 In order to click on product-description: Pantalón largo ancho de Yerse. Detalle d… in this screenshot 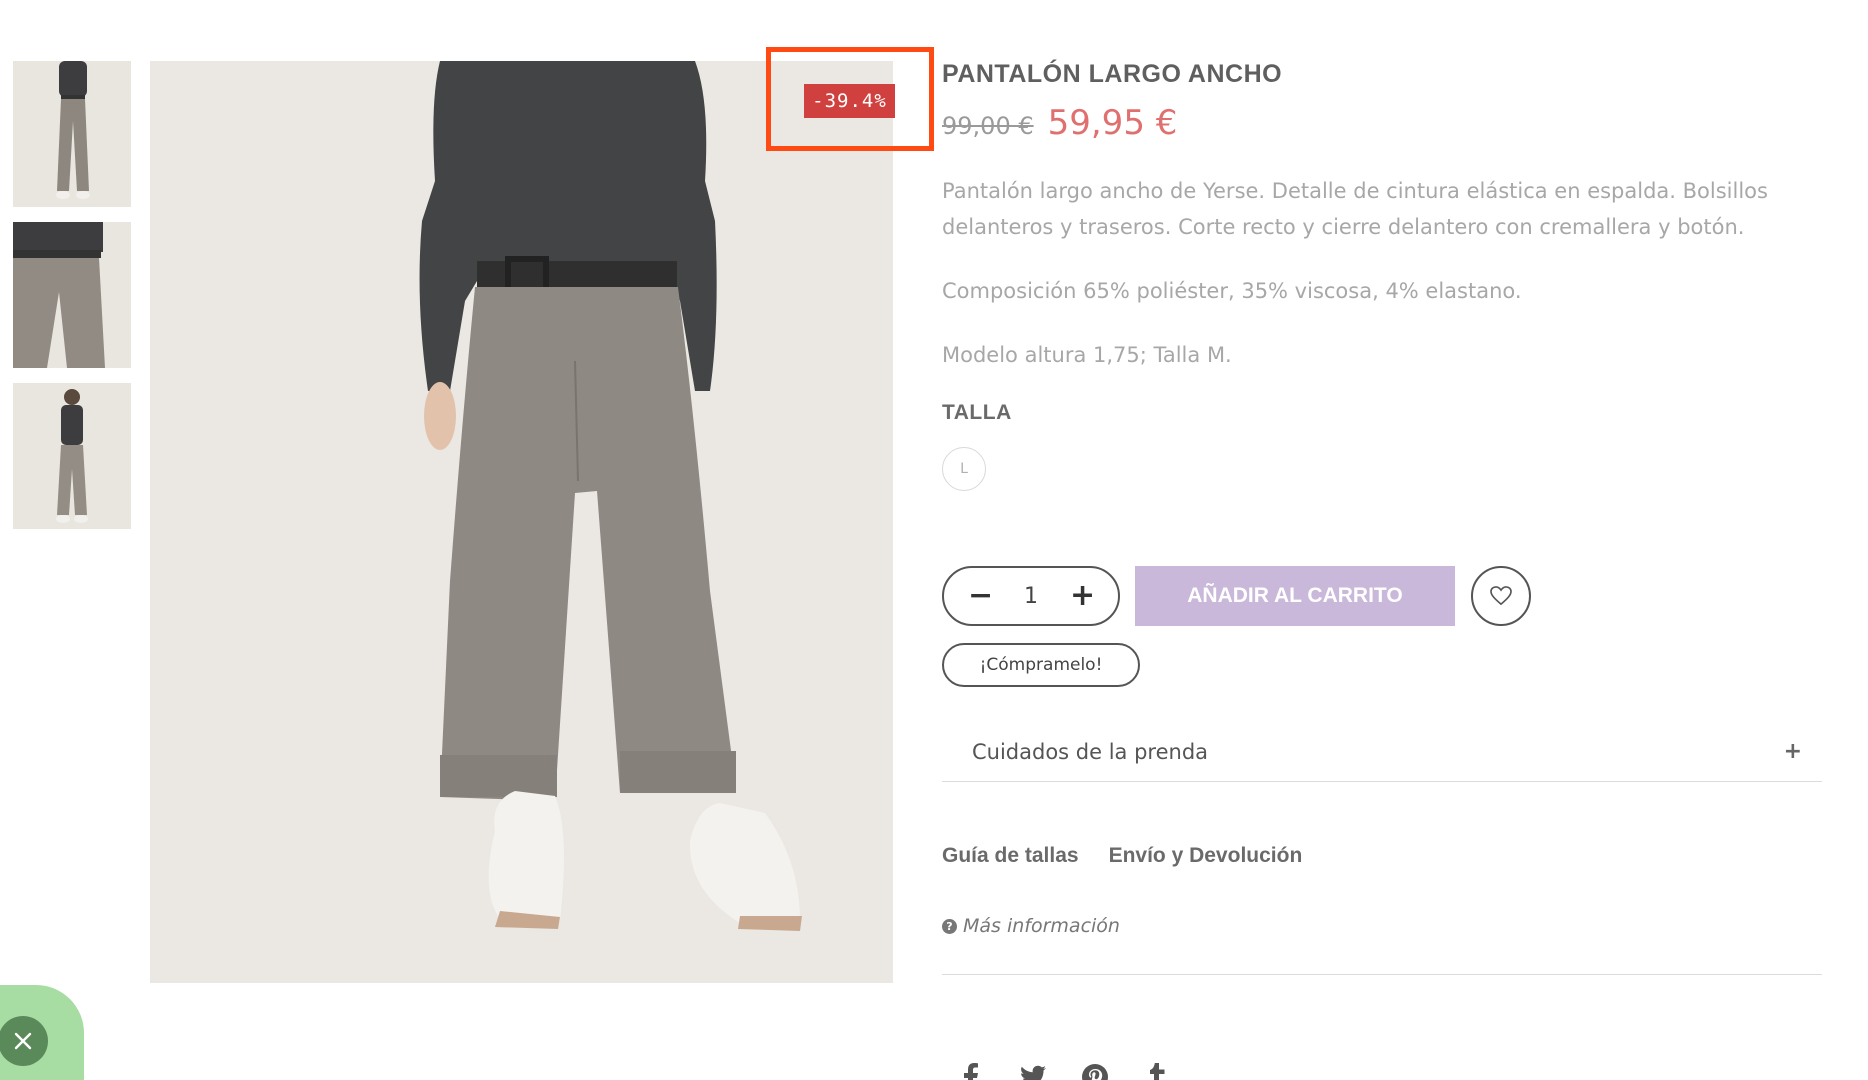, I will do `click(1382, 273)`.